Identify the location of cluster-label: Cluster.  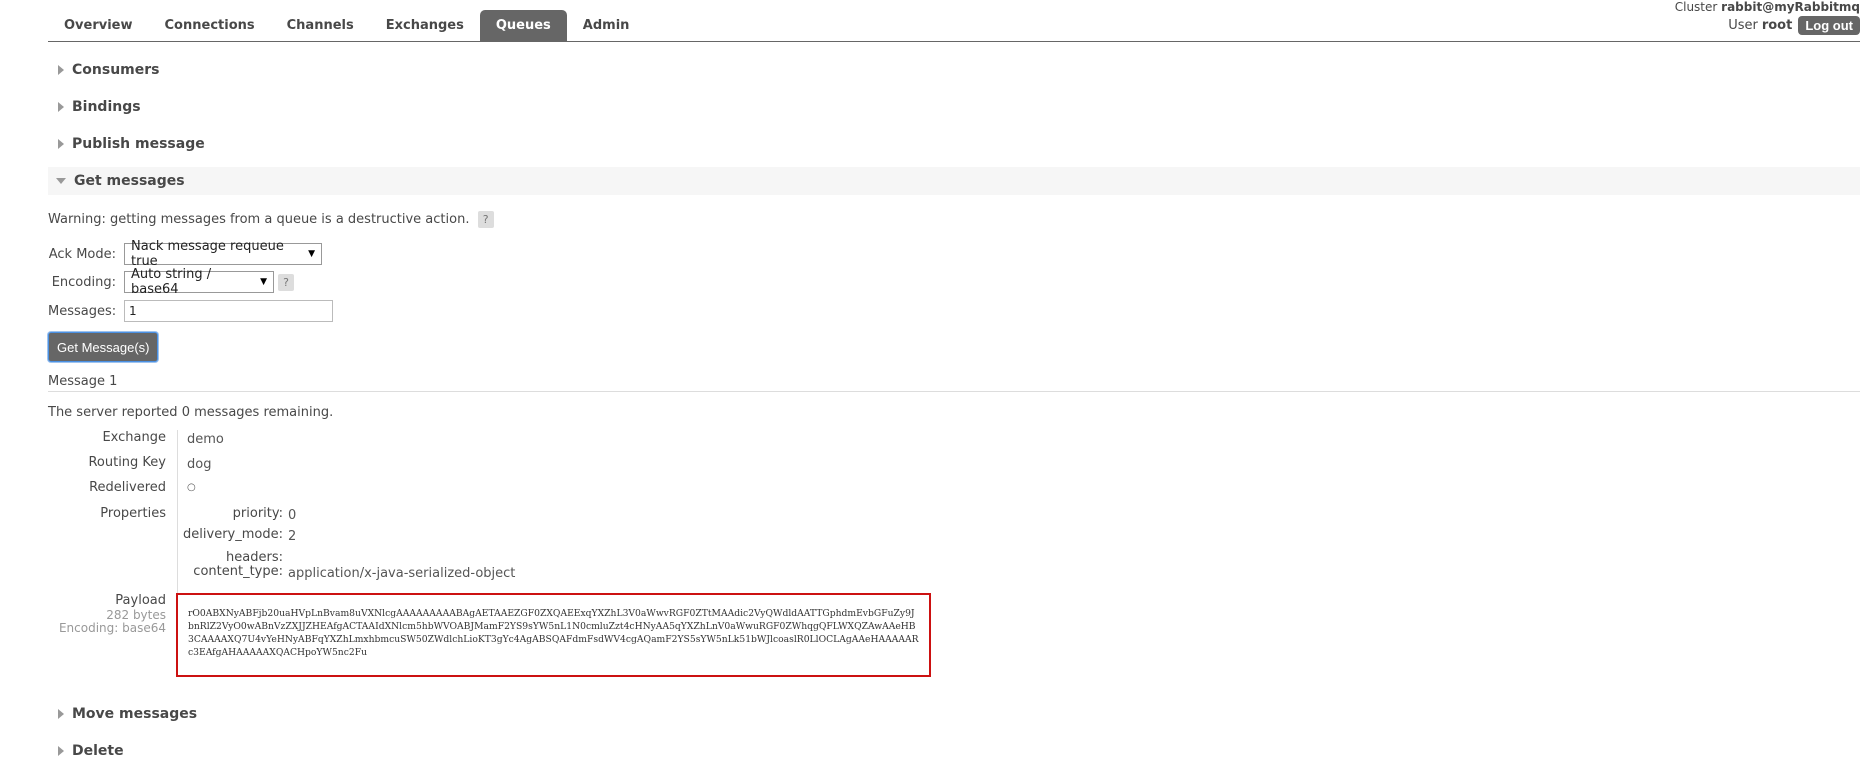
(1696, 7).